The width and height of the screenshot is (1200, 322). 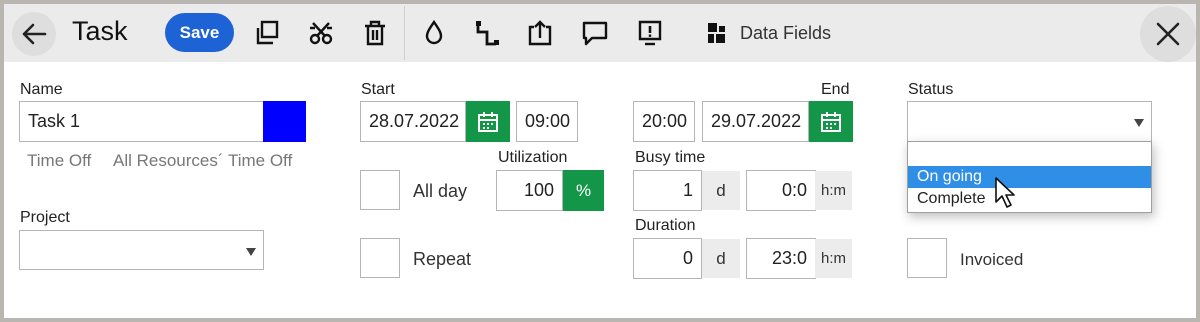 I want to click on data-fields-icon, so click(x=716, y=33).